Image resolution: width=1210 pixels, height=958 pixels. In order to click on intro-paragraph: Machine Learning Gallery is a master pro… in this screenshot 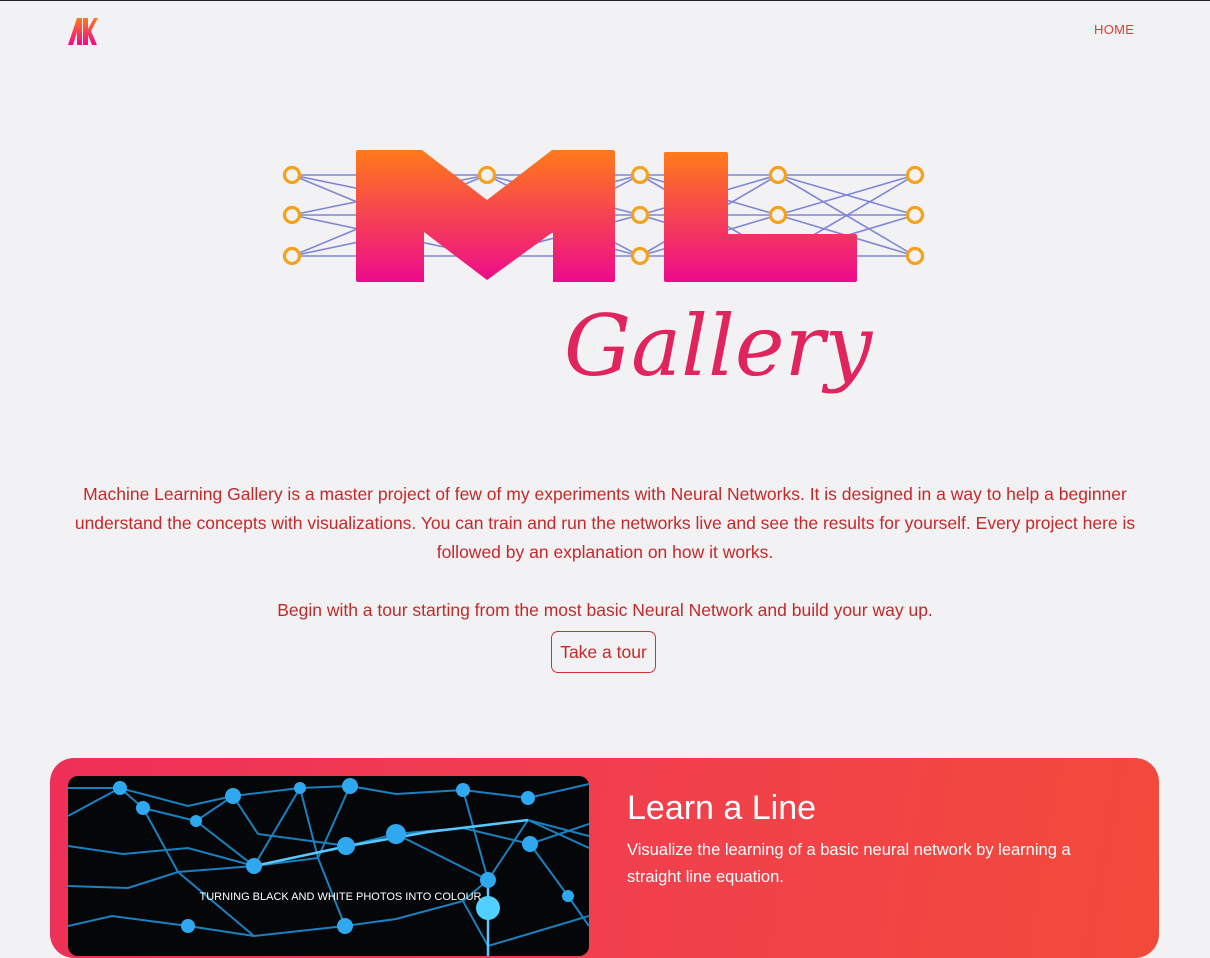, I will do `click(605, 523)`.